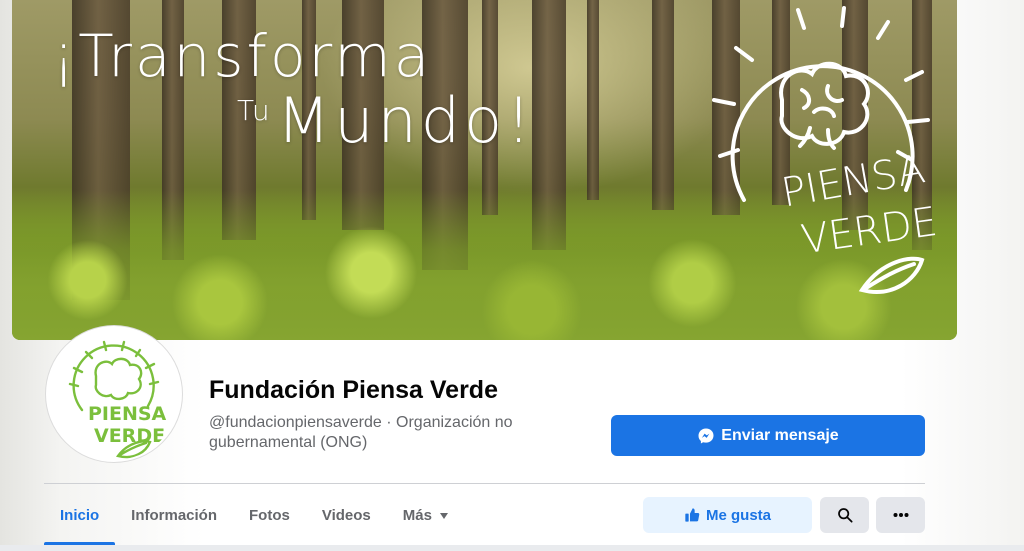  Describe the element at coordinates (706, 435) in the screenshot. I see `messenger-icon` at that location.